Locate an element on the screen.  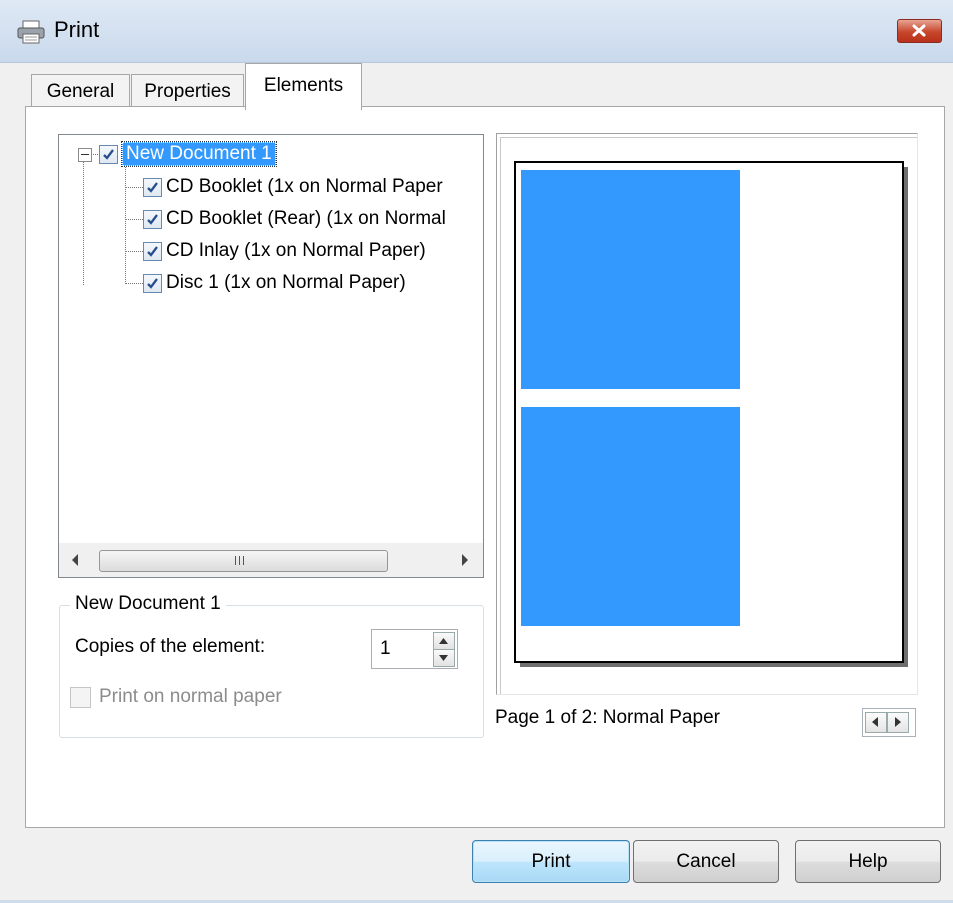
preview-element-cd-booklet is located at coordinates (630, 279).